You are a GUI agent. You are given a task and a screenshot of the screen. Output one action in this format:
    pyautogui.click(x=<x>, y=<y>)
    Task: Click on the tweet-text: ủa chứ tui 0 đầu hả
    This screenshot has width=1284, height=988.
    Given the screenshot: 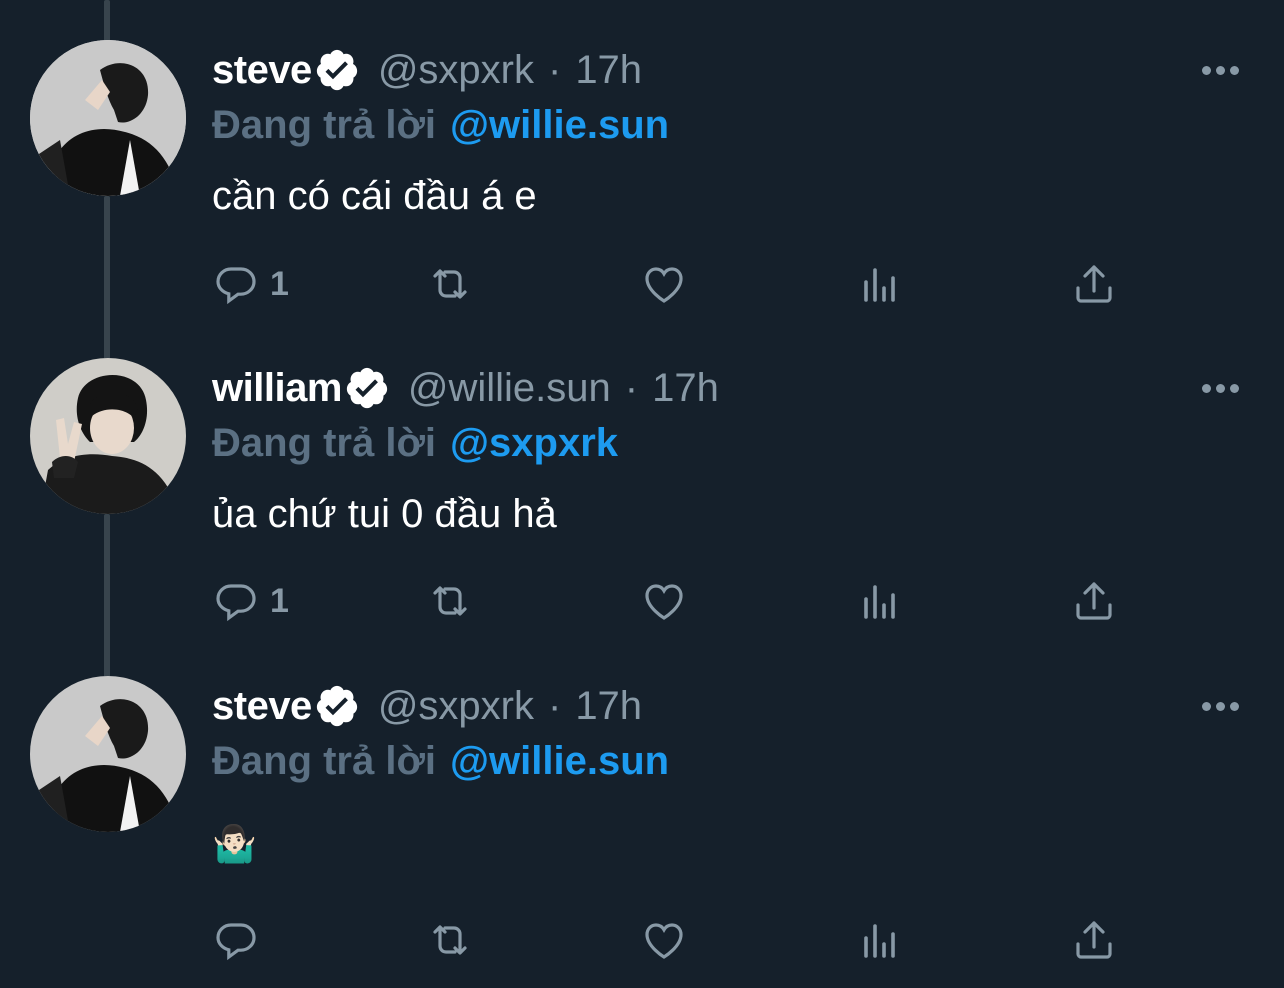 What is the action you would take?
    pyautogui.click(x=384, y=514)
    